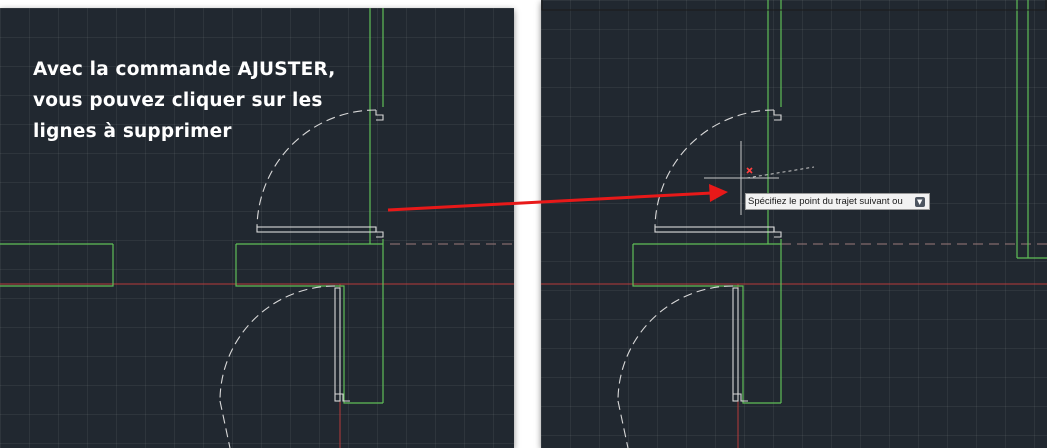  What do you see at coordinates (301, 278) in the screenshot?
I see `door-lines` at bounding box center [301, 278].